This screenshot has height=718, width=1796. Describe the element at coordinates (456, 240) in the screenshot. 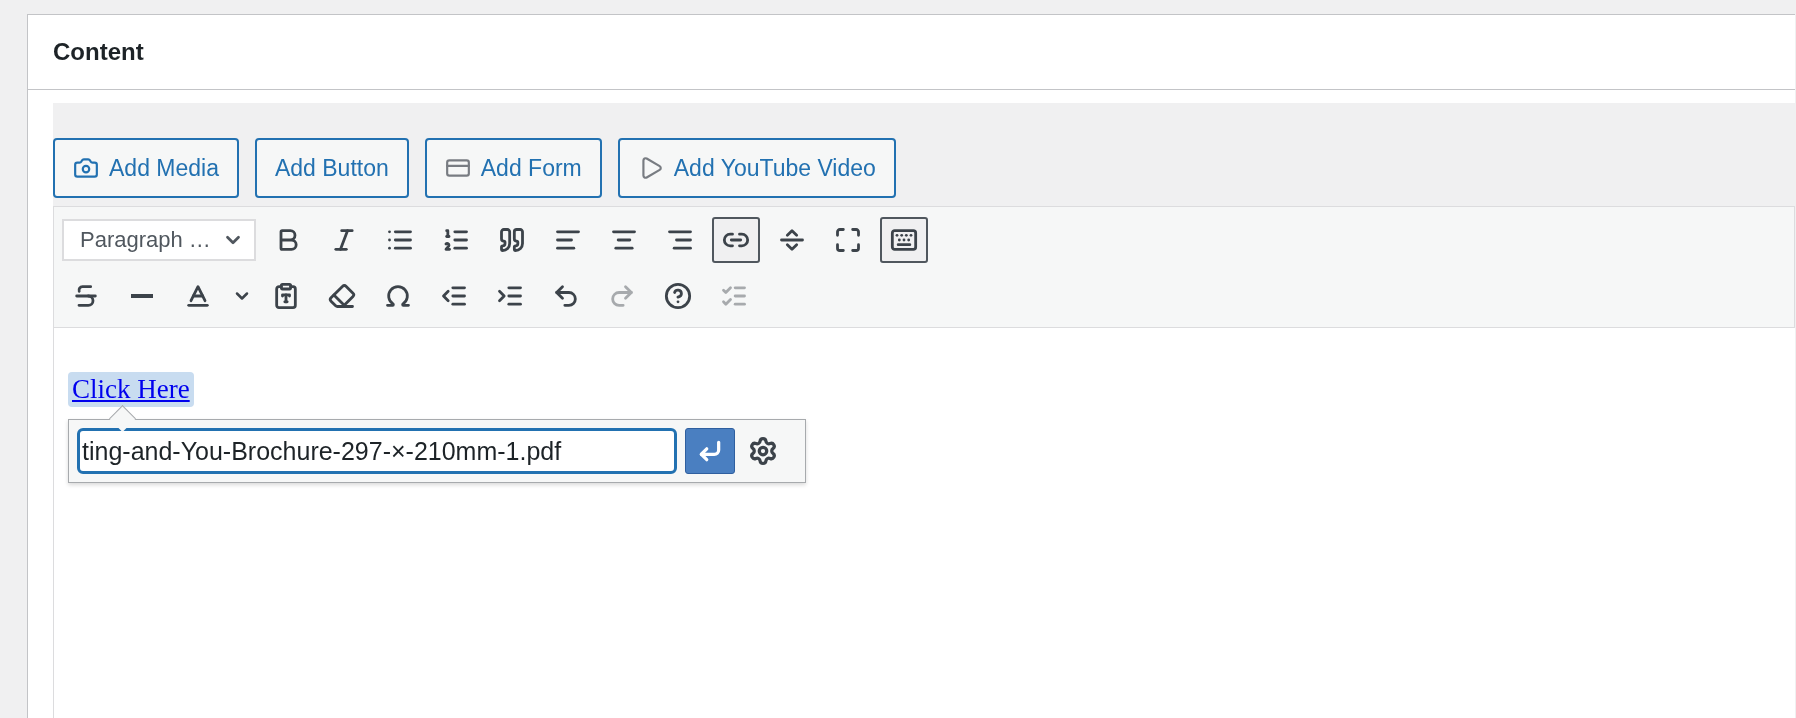

I see `numbered-list-icon` at that location.